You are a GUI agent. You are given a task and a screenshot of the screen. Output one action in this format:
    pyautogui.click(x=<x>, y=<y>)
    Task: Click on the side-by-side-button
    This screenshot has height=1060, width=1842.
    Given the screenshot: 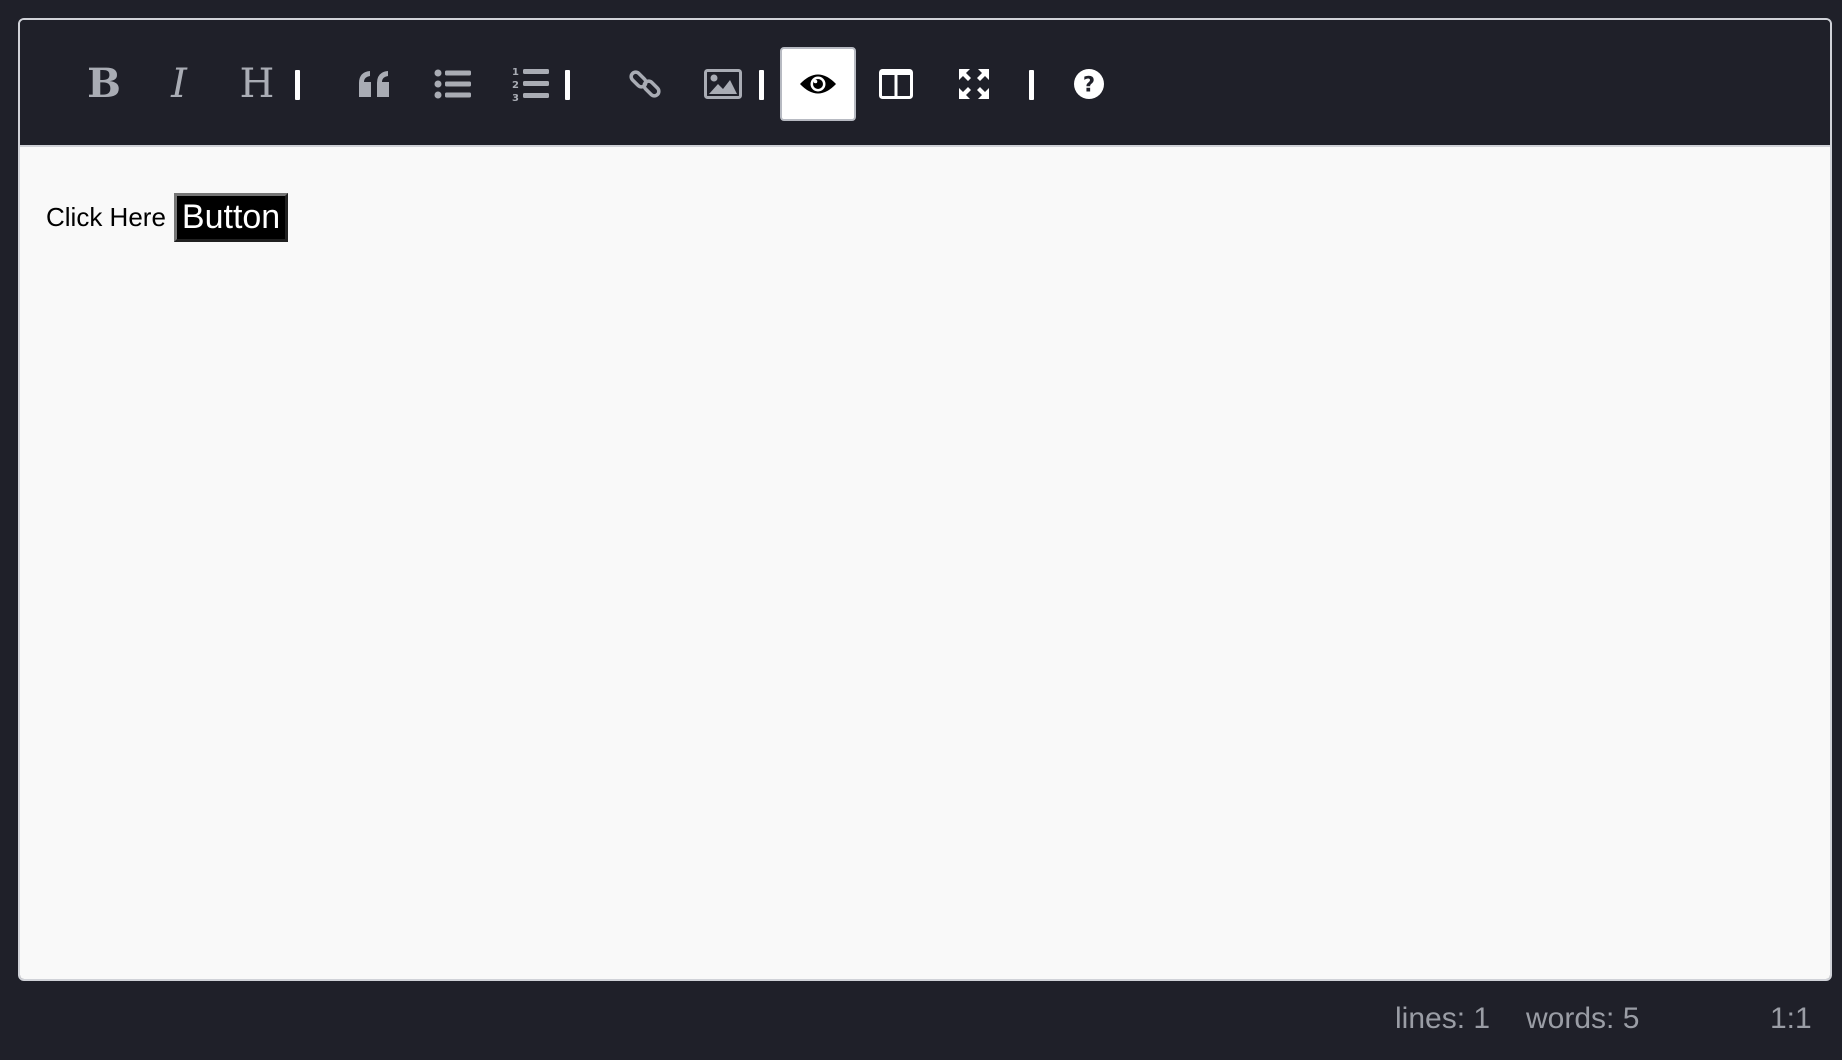 What is the action you would take?
    pyautogui.click(x=896, y=84)
    